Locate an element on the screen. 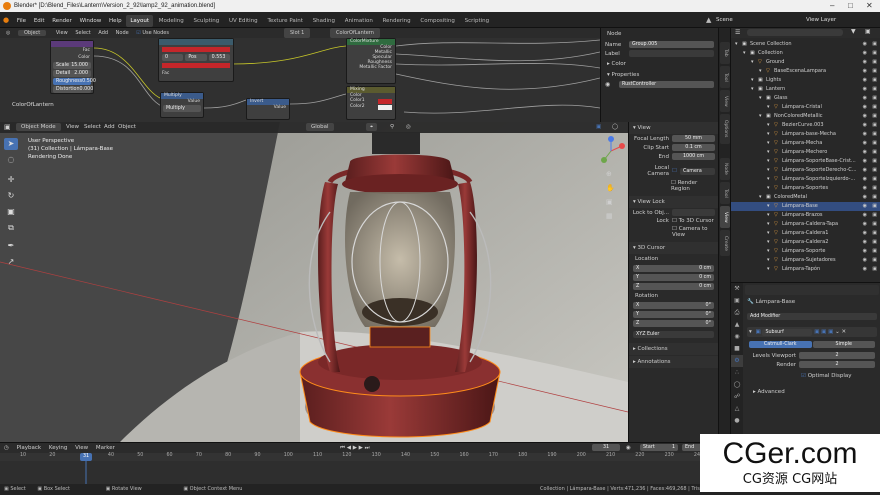 Image resolution: width=880 pixels, height=495 pixels. viewport-toggle-icon: ▣ is located at coordinates (823, 332).